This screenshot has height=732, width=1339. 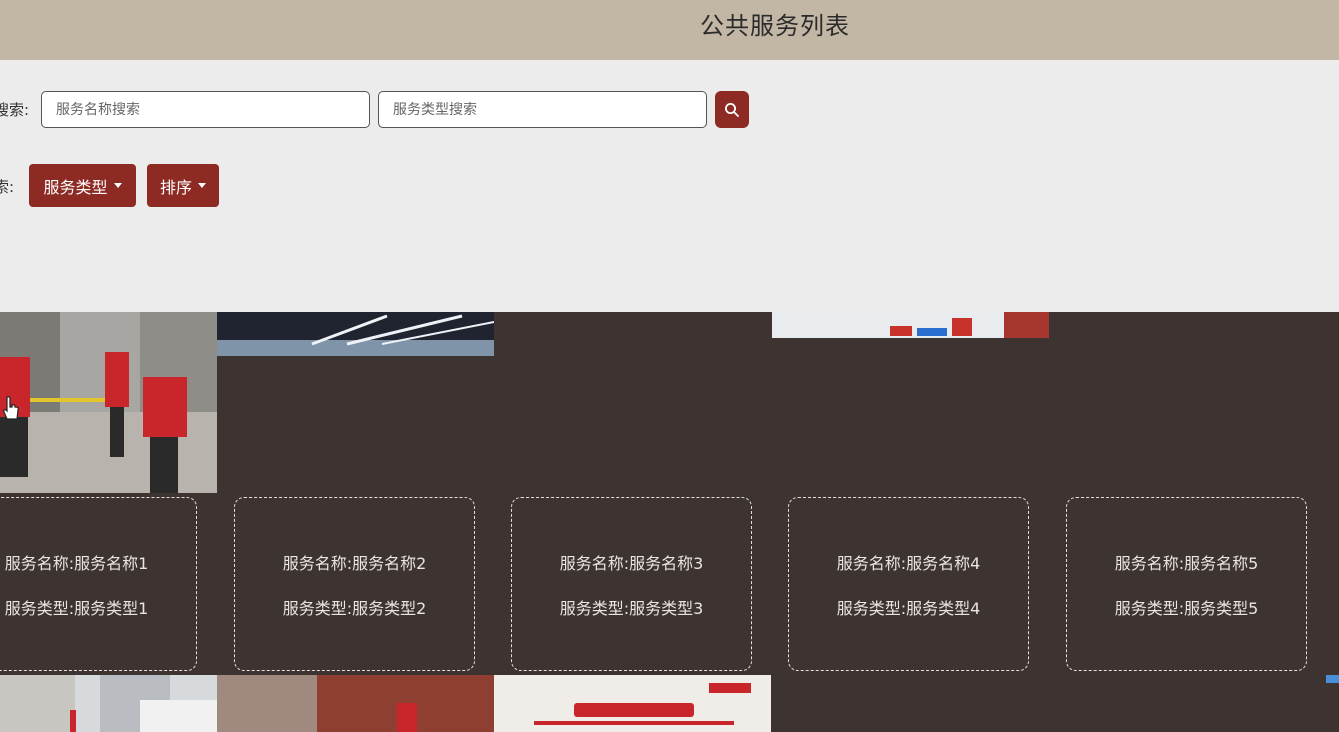 What do you see at coordinates (631, 608) in the screenshot?
I see `service-type: 服务类型:服务类型3` at bounding box center [631, 608].